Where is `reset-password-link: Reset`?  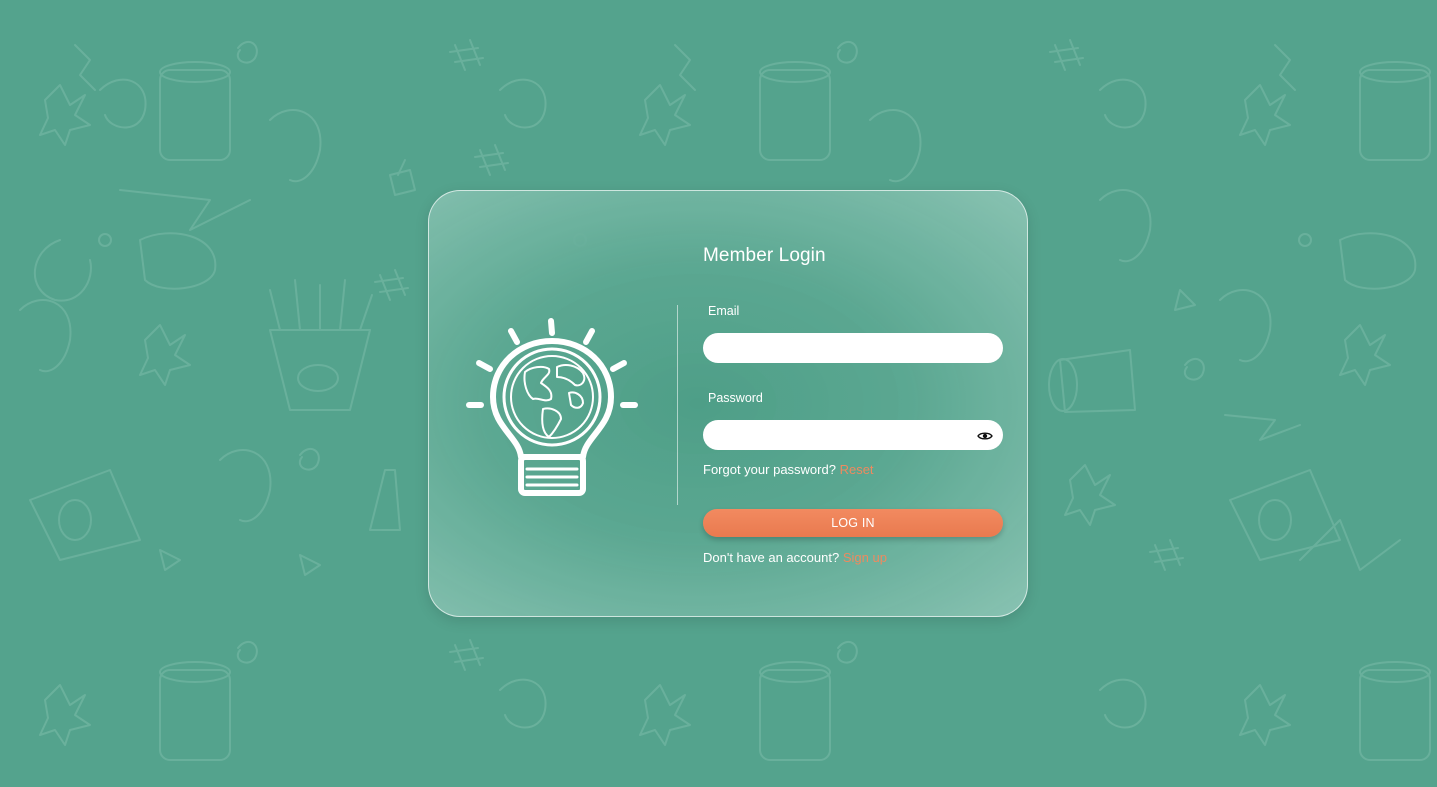 reset-password-link: Reset is located at coordinates (857, 469).